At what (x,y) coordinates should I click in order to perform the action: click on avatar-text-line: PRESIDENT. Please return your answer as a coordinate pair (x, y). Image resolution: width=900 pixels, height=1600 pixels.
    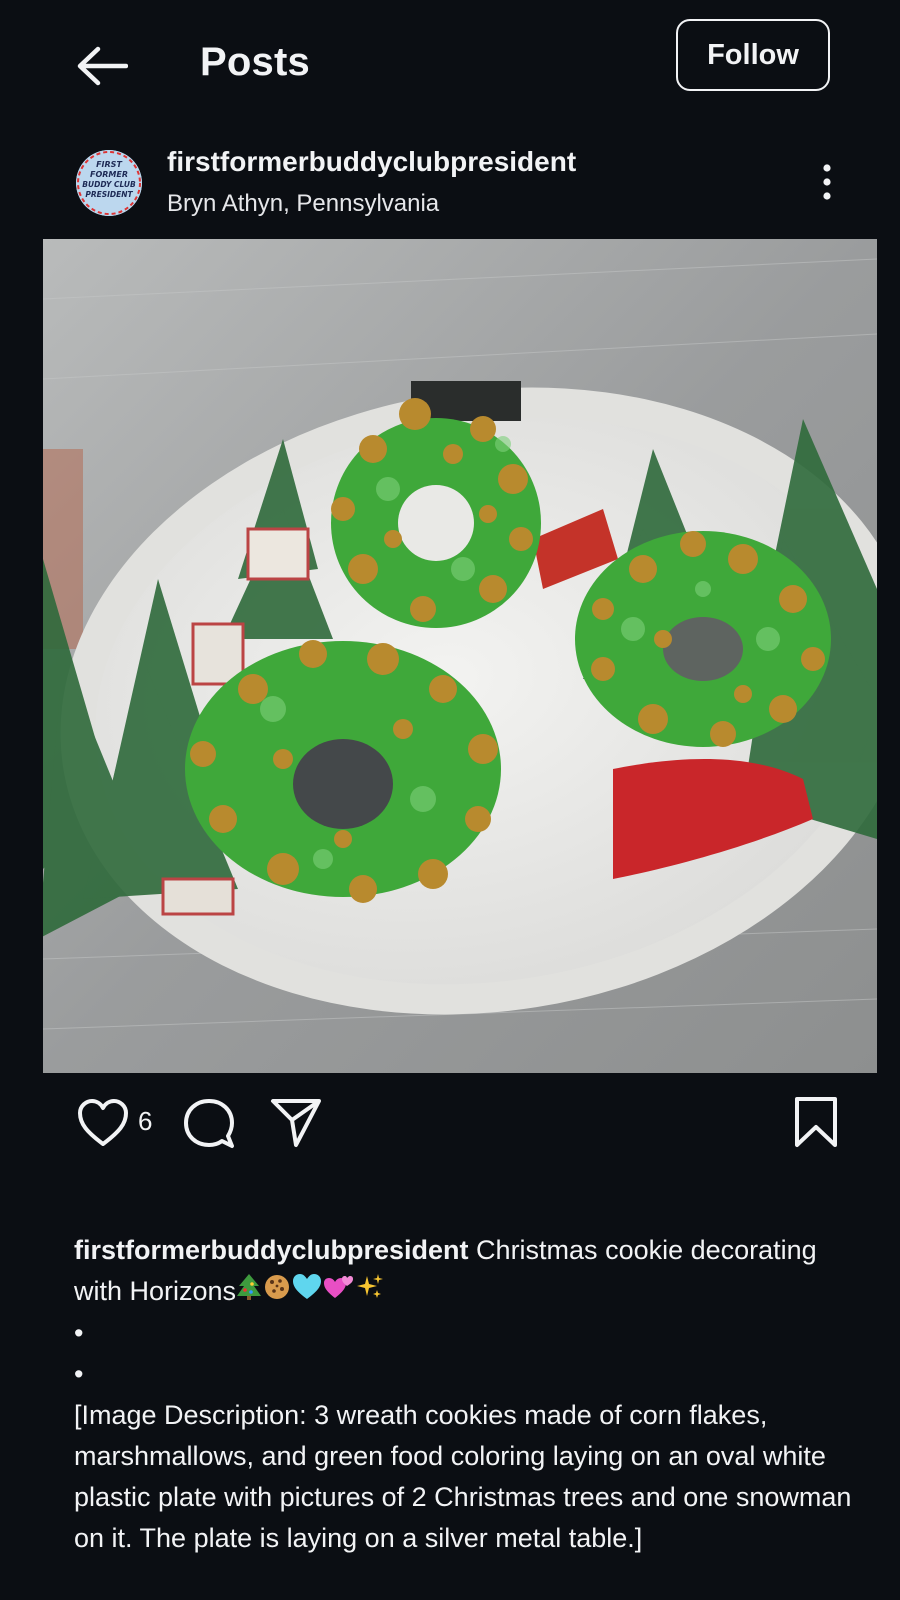
    Looking at the image, I should click on (109, 194).